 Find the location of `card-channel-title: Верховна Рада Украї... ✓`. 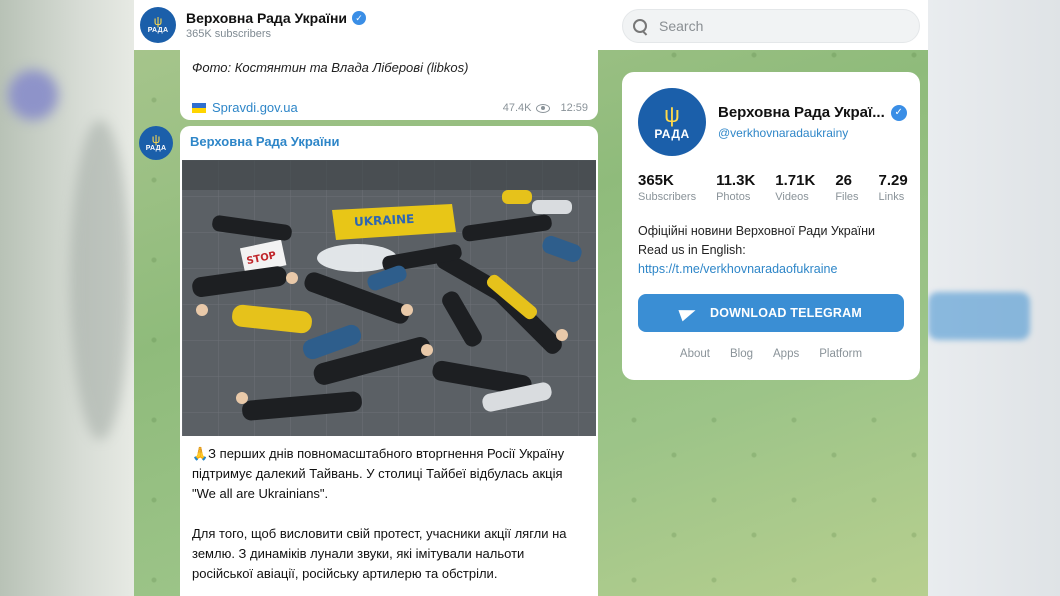

card-channel-title: Верховна Рада Украї... ✓ is located at coordinates (816, 112).